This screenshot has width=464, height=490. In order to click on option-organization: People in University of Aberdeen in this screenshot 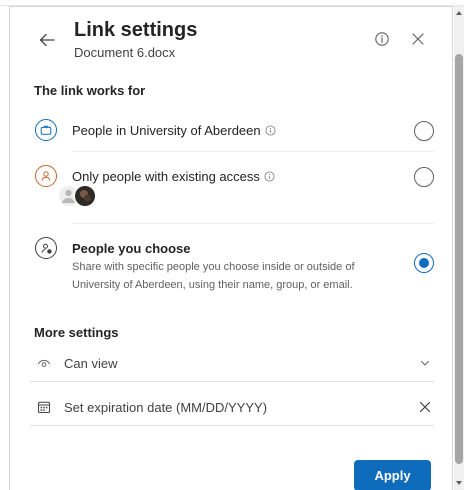, I will do `click(232, 130)`.